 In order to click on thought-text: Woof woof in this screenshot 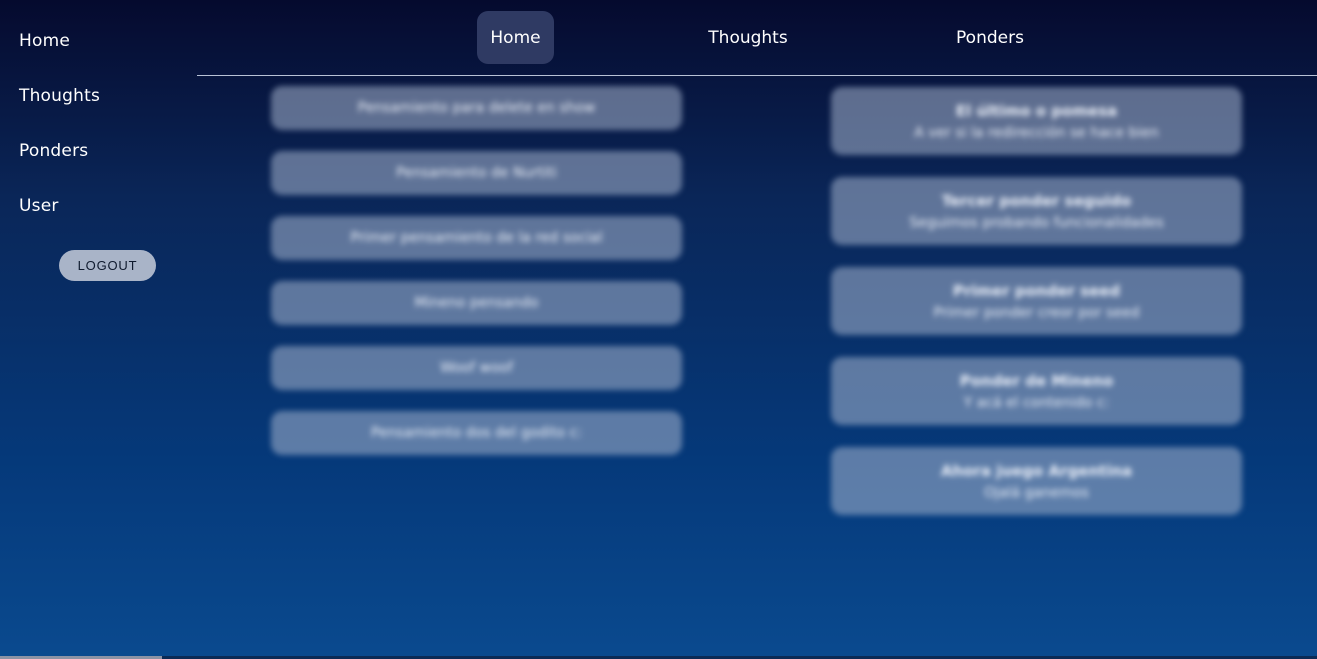, I will do `click(476, 368)`.